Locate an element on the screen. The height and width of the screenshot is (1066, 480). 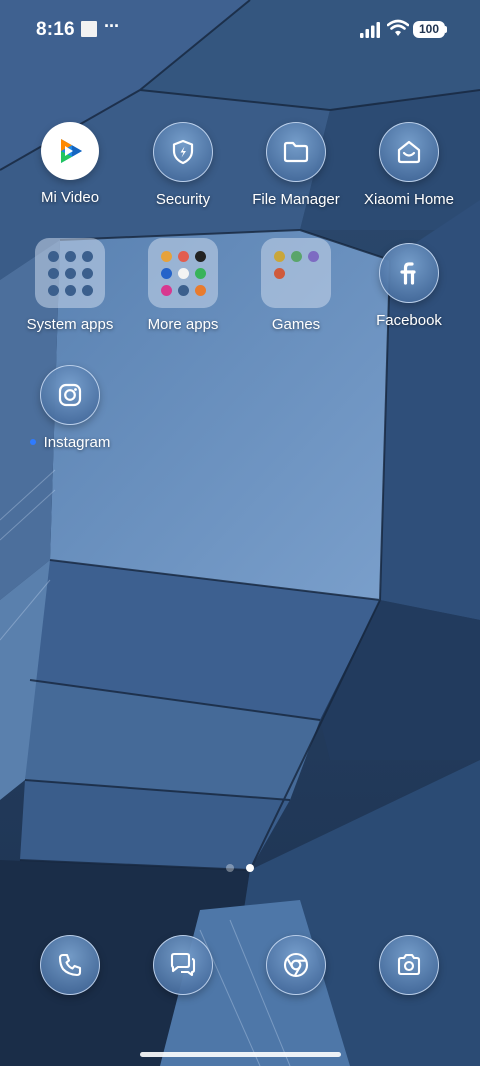
clock: 8:16 is located at coordinates (55, 29).